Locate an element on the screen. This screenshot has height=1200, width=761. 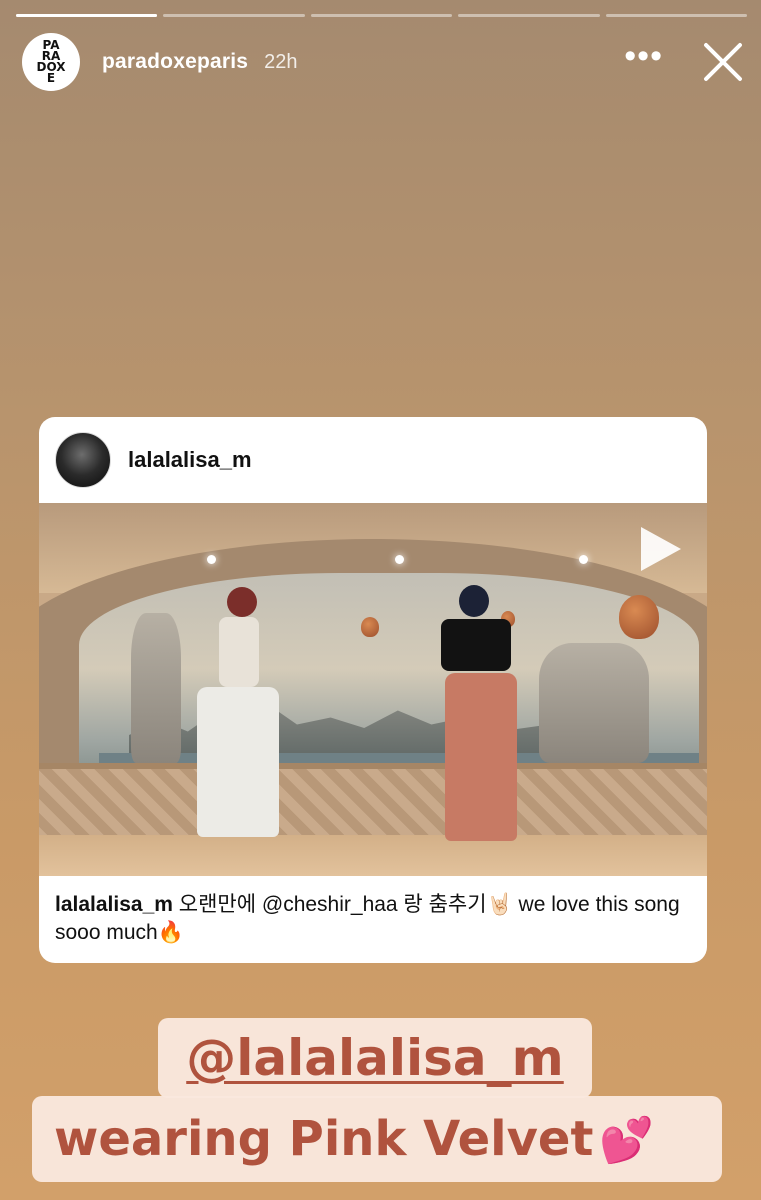
story-header: PA RA DOX E paradoxeparis 22h ••• is located at coordinates (383, 62).